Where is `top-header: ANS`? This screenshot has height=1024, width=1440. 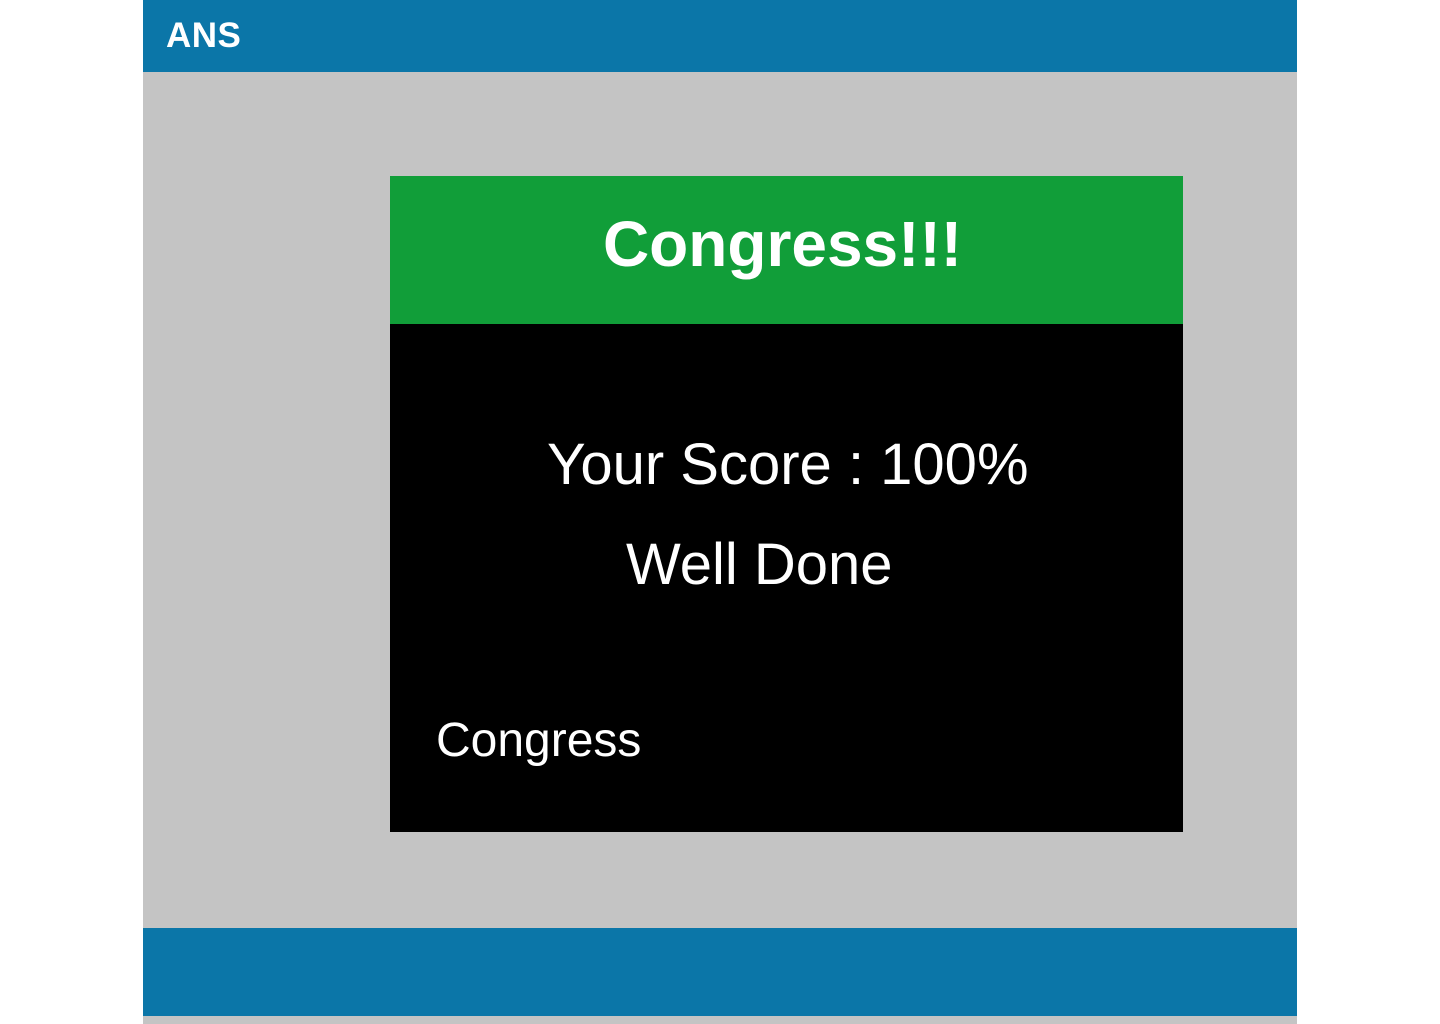 top-header: ANS is located at coordinates (720, 36).